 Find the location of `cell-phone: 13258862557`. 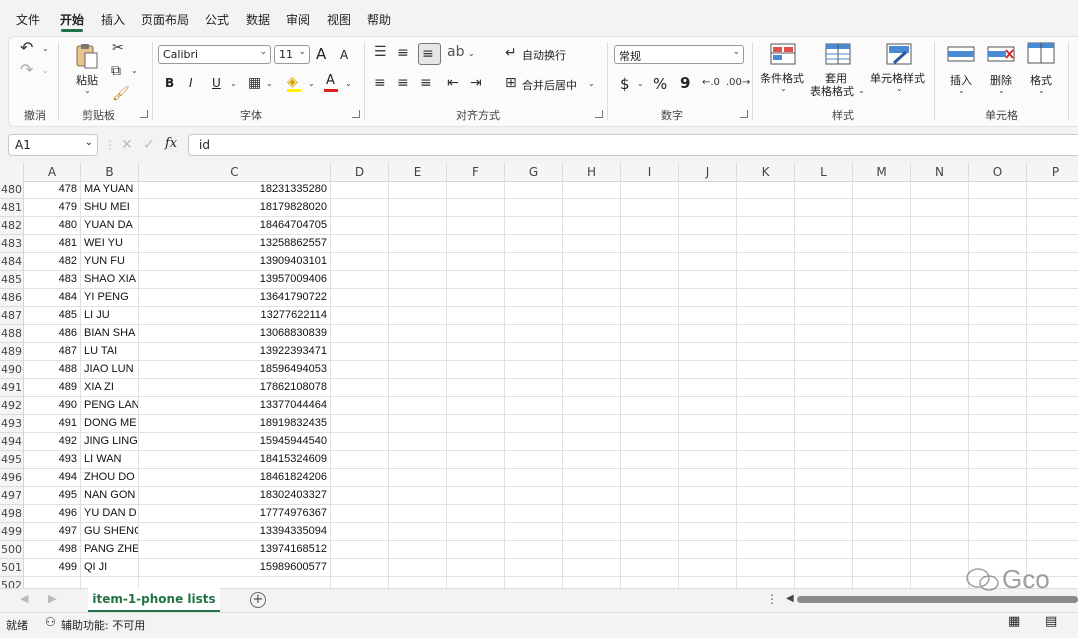

cell-phone: 13258862557 is located at coordinates (235, 244).